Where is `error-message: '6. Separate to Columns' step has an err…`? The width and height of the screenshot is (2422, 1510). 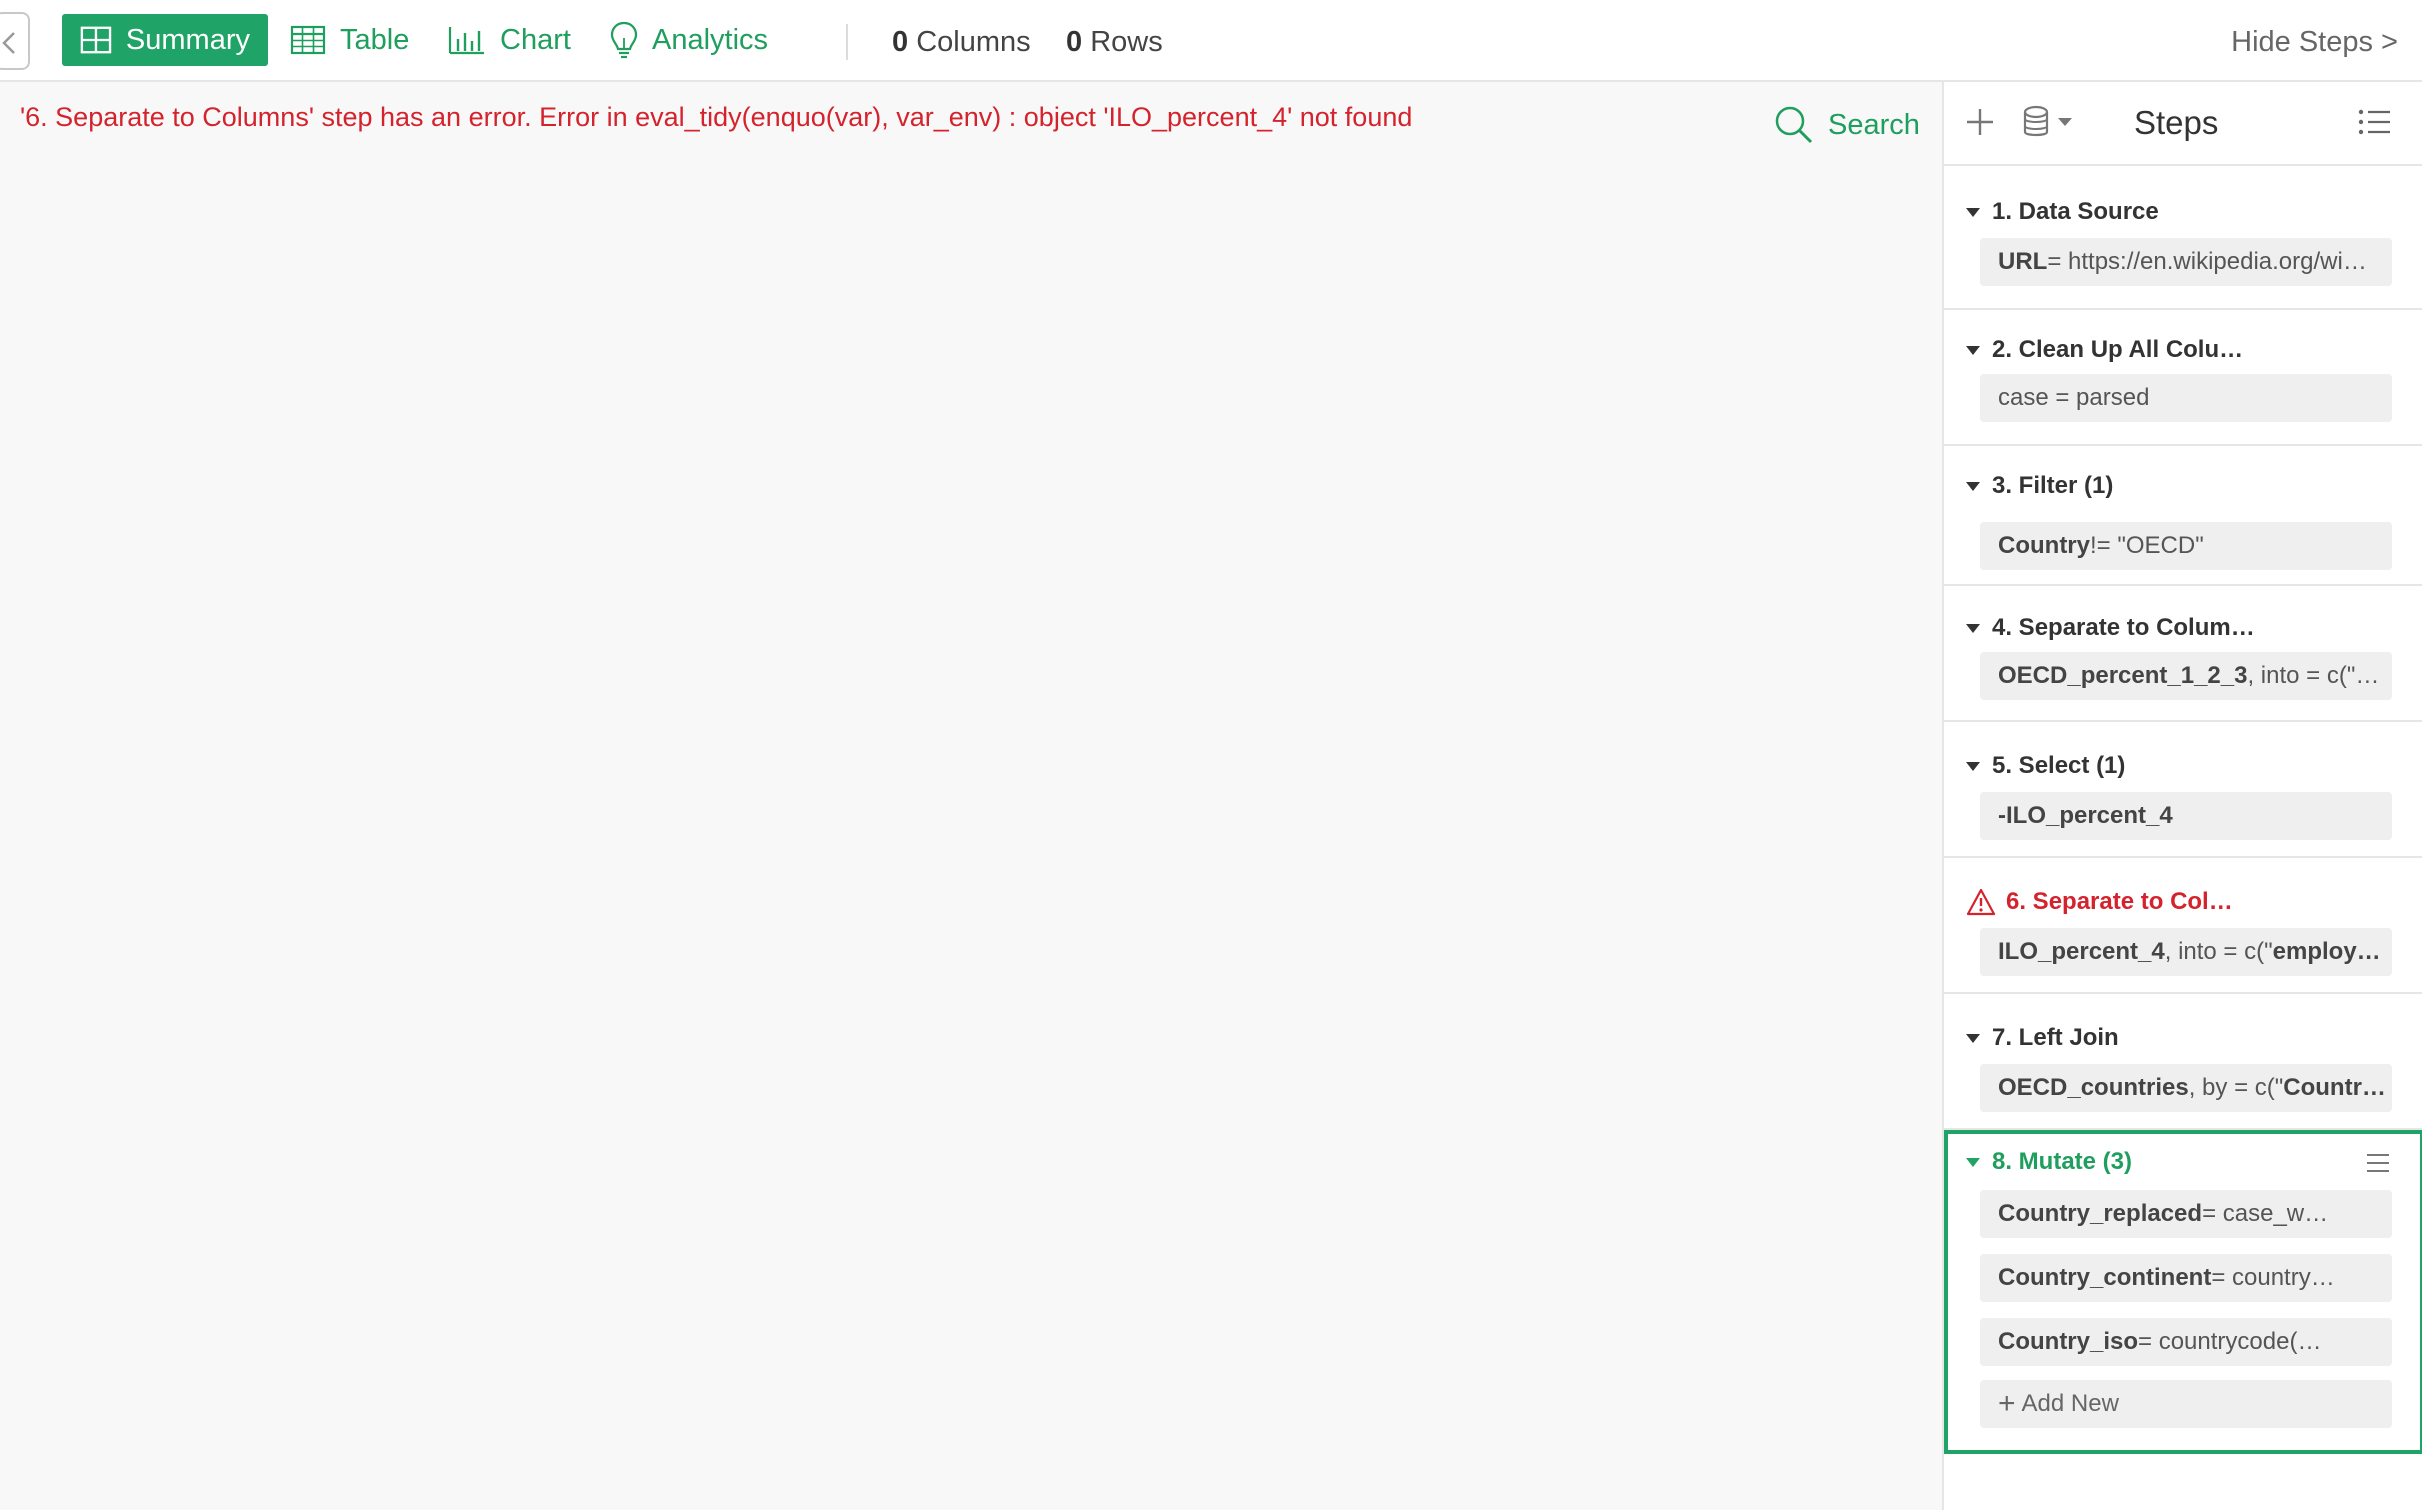 error-message: '6. Separate to Columns' step has an err… is located at coordinates (716, 117).